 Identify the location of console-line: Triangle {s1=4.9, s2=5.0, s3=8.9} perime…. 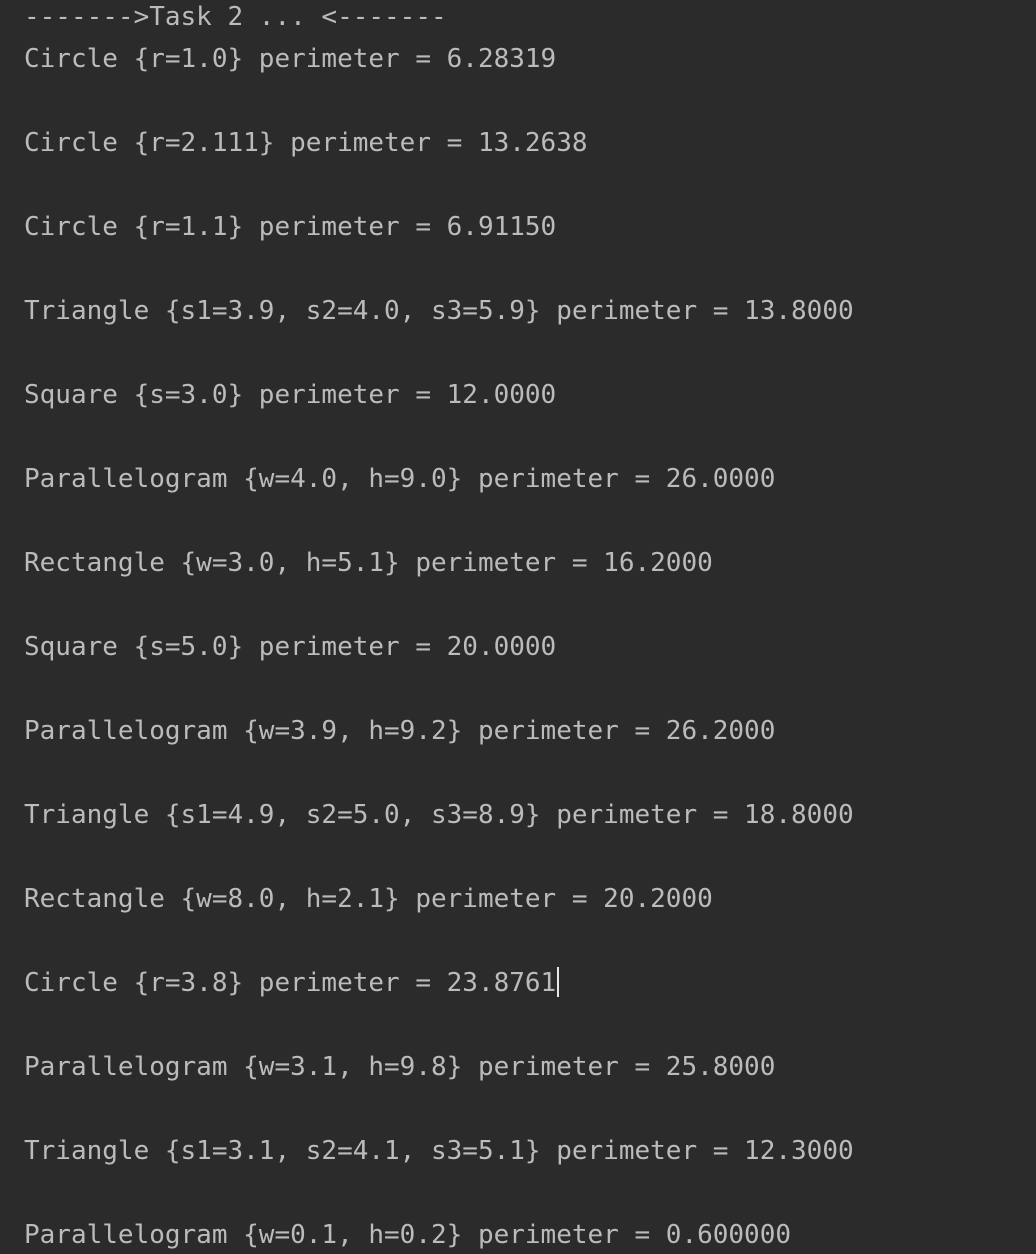
(439, 815).